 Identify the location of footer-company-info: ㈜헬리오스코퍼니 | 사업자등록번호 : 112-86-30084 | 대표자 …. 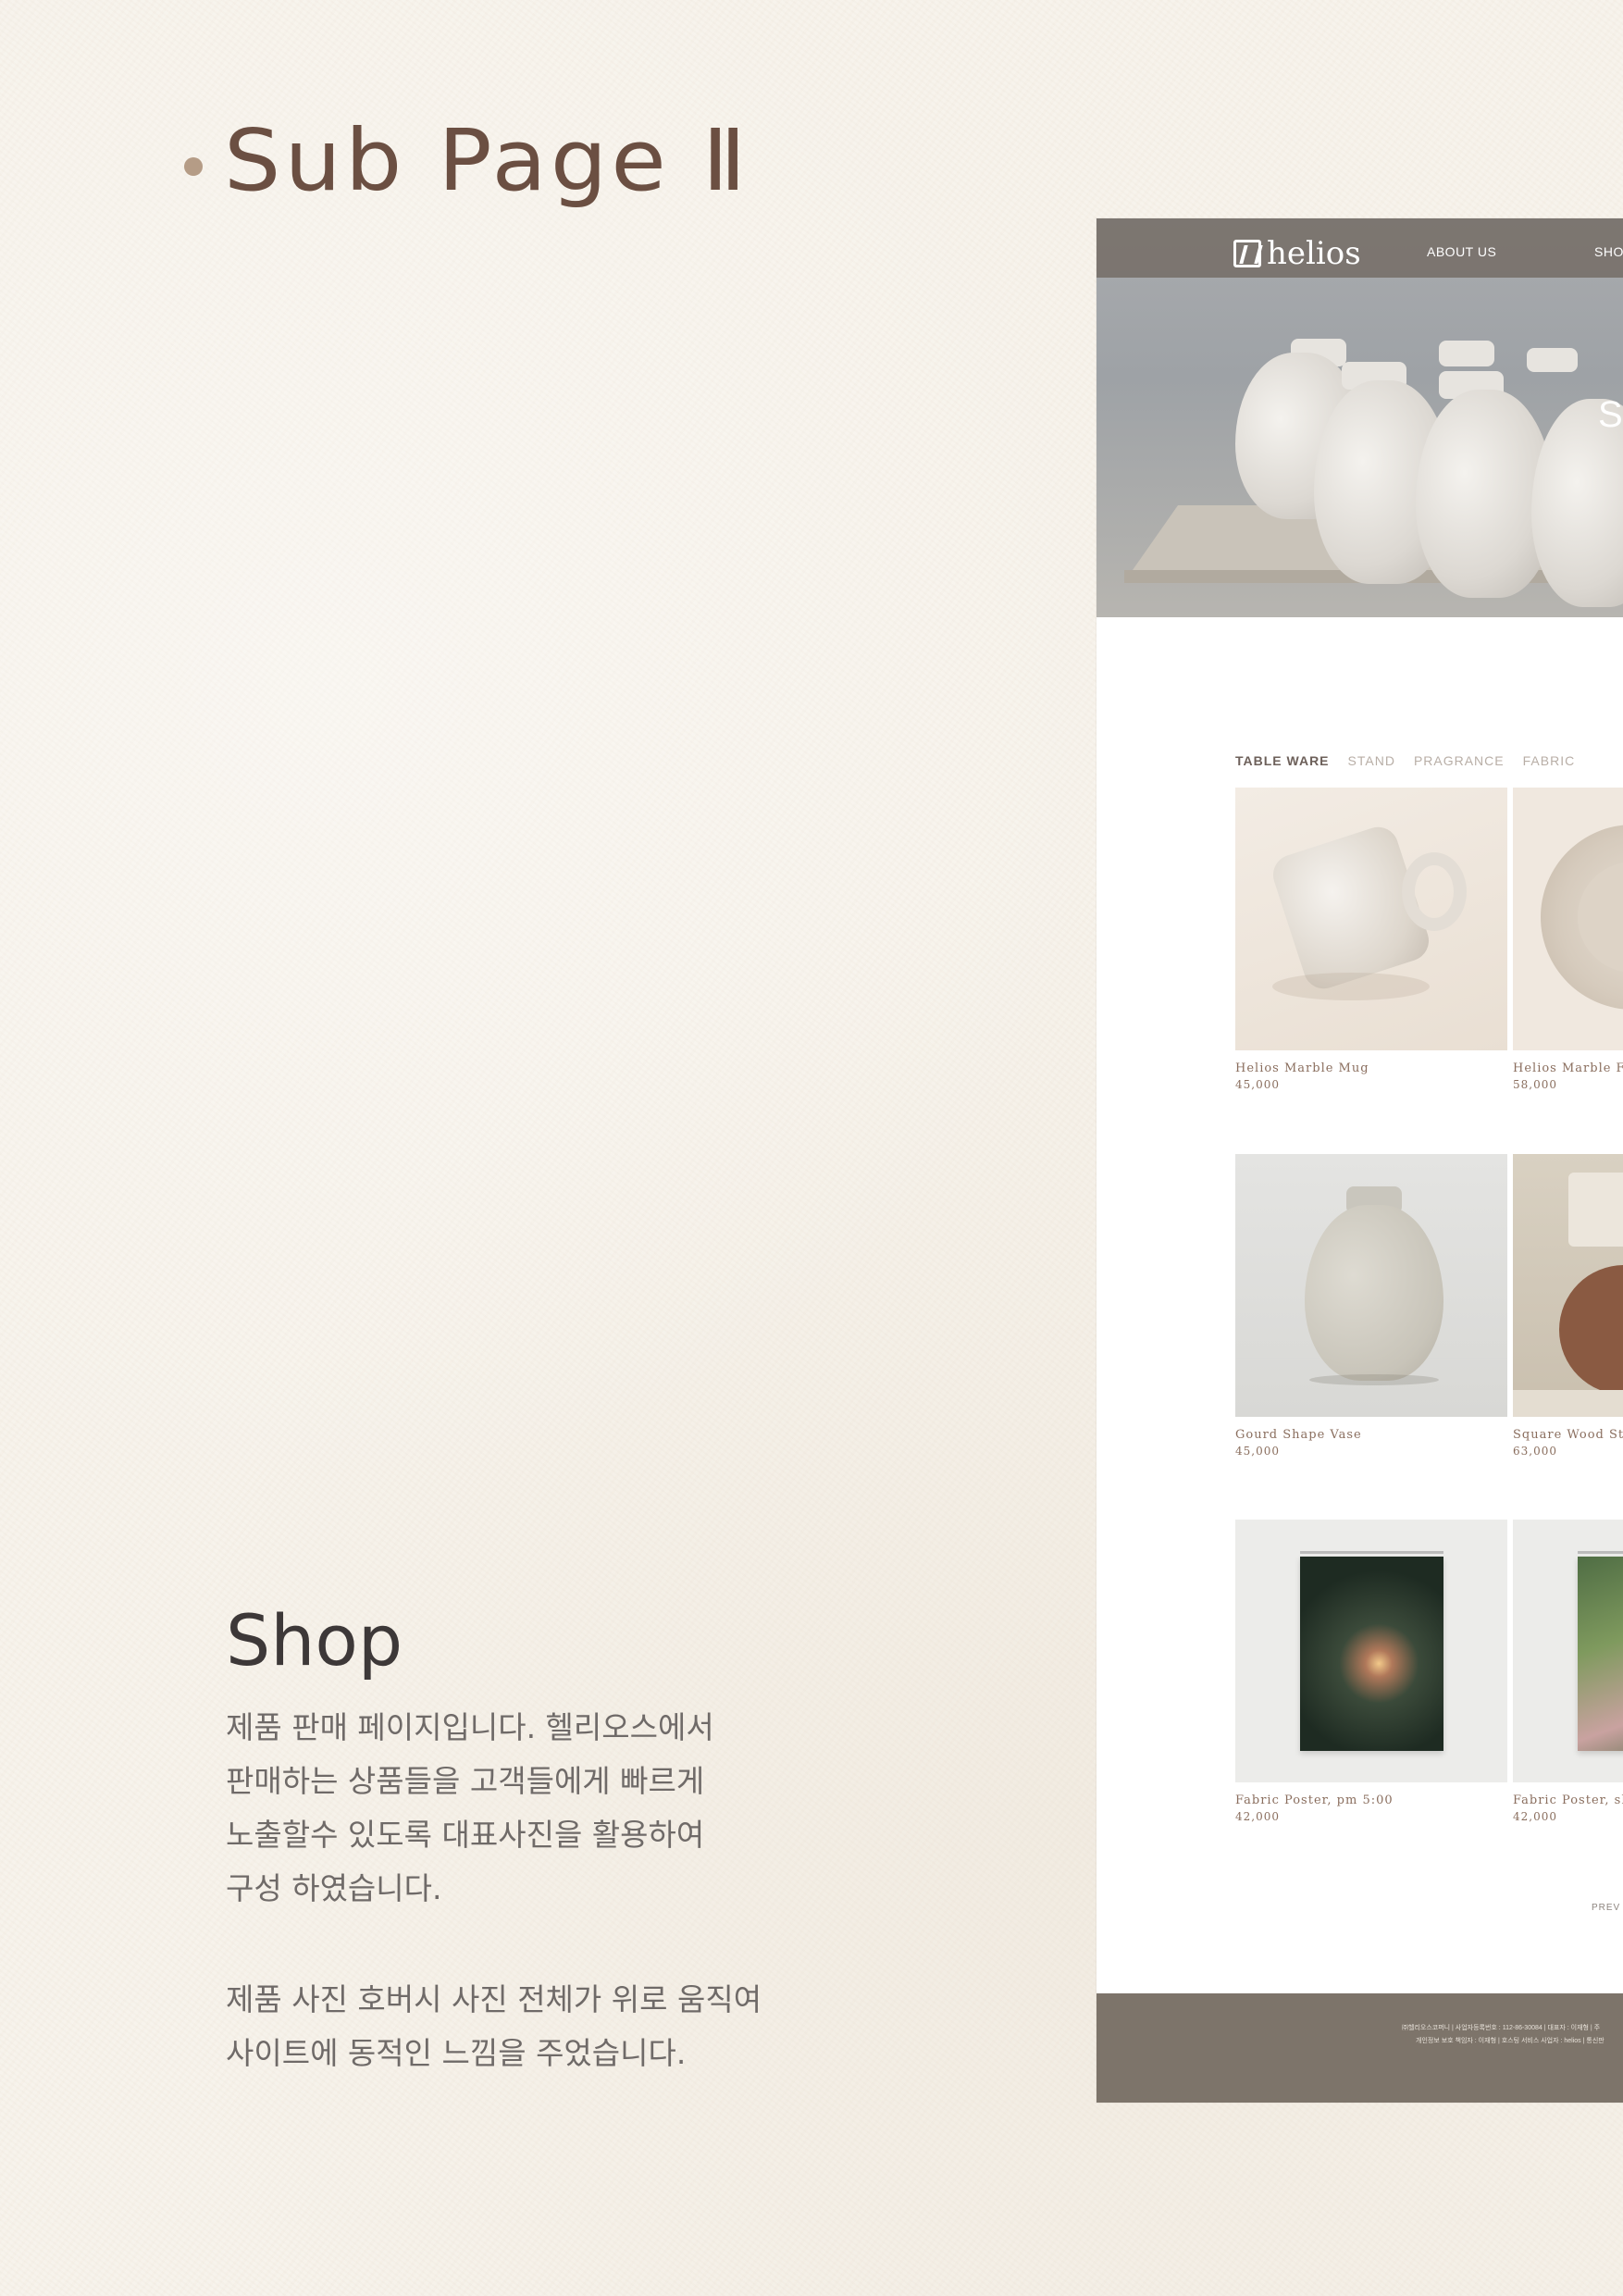
(1501, 2028).